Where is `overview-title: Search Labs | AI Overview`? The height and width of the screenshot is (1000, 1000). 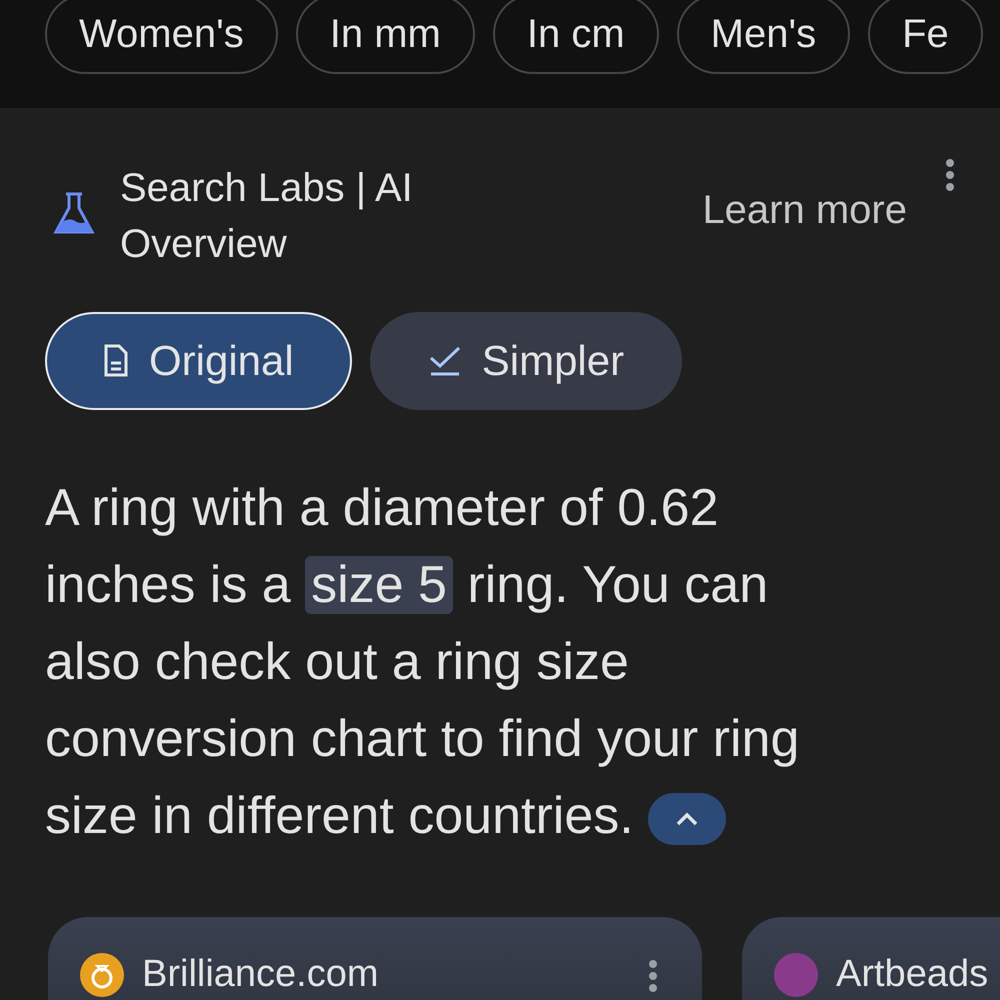
overview-title: Search Labs | AI Overview is located at coordinates (267, 216).